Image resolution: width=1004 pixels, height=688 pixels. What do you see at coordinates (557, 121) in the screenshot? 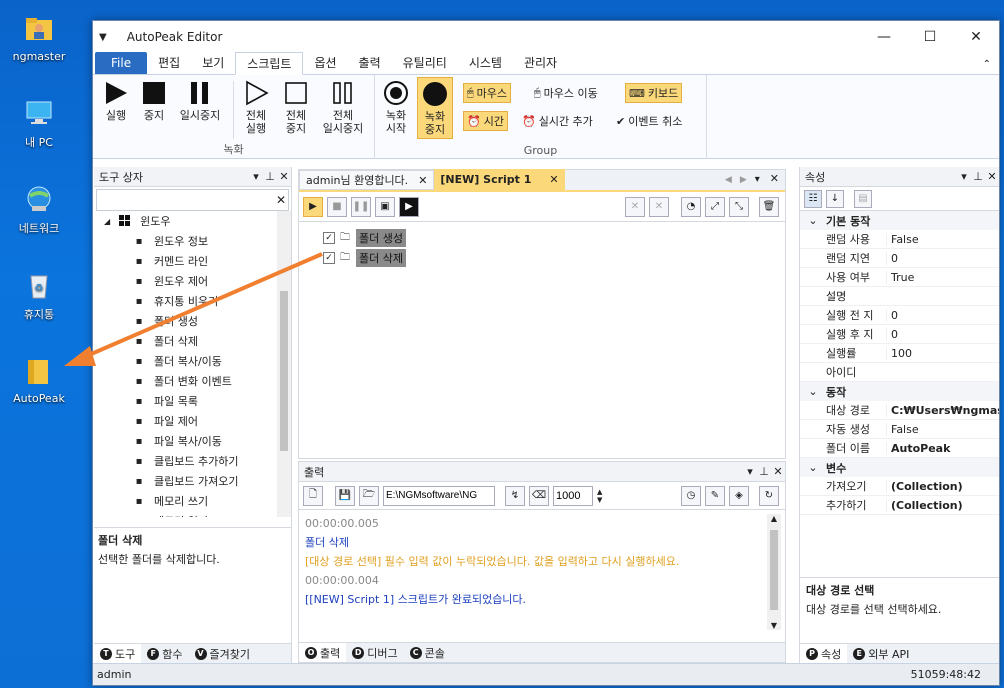
I see `realtime-add-button: ⏰ 실시간 추가` at bounding box center [557, 121].